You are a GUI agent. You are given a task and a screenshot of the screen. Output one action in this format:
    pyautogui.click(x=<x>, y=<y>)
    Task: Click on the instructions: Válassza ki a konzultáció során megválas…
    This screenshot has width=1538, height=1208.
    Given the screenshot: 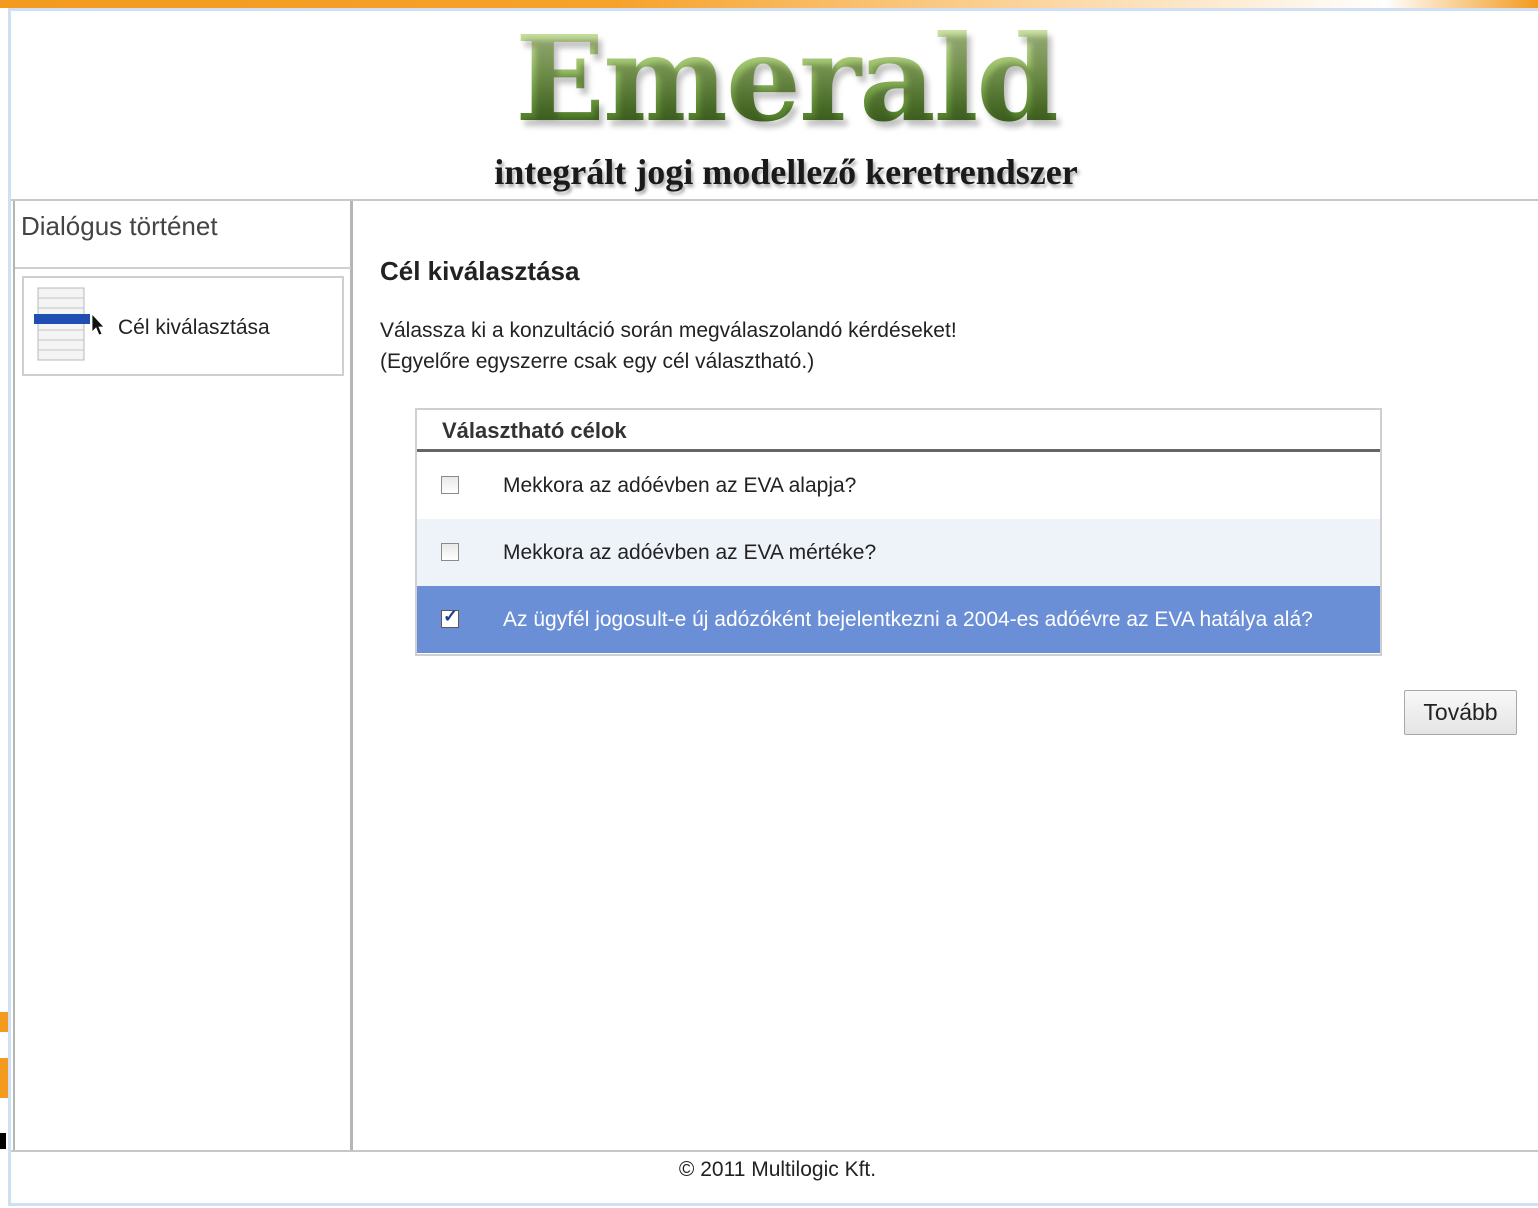 What is the action you would take?
    pyautogui.click(x=668, y=346)
    